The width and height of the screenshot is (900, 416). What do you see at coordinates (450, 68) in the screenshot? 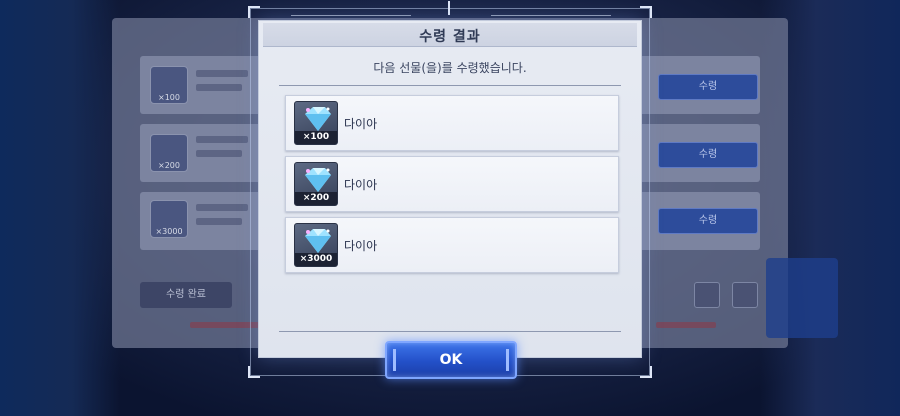
I see `dialog-message: 다음 선물(을)를 수령했습니다.` at bounding box center [450, 68].